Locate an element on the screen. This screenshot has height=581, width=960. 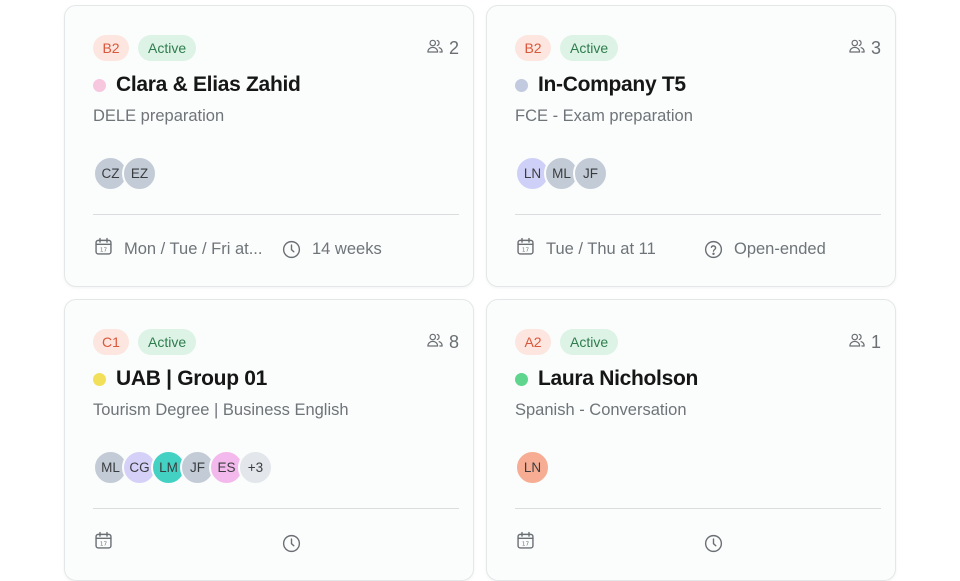
card-header: B2 Active 3 is located at coordinates (698, 48).